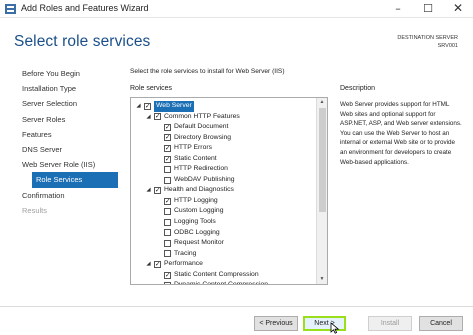 The image size is (473, 335). Describe the element at coordinates (427, 38) in the screenshot. I see `destination-server-label: DESTINATION SERVER` at that location.